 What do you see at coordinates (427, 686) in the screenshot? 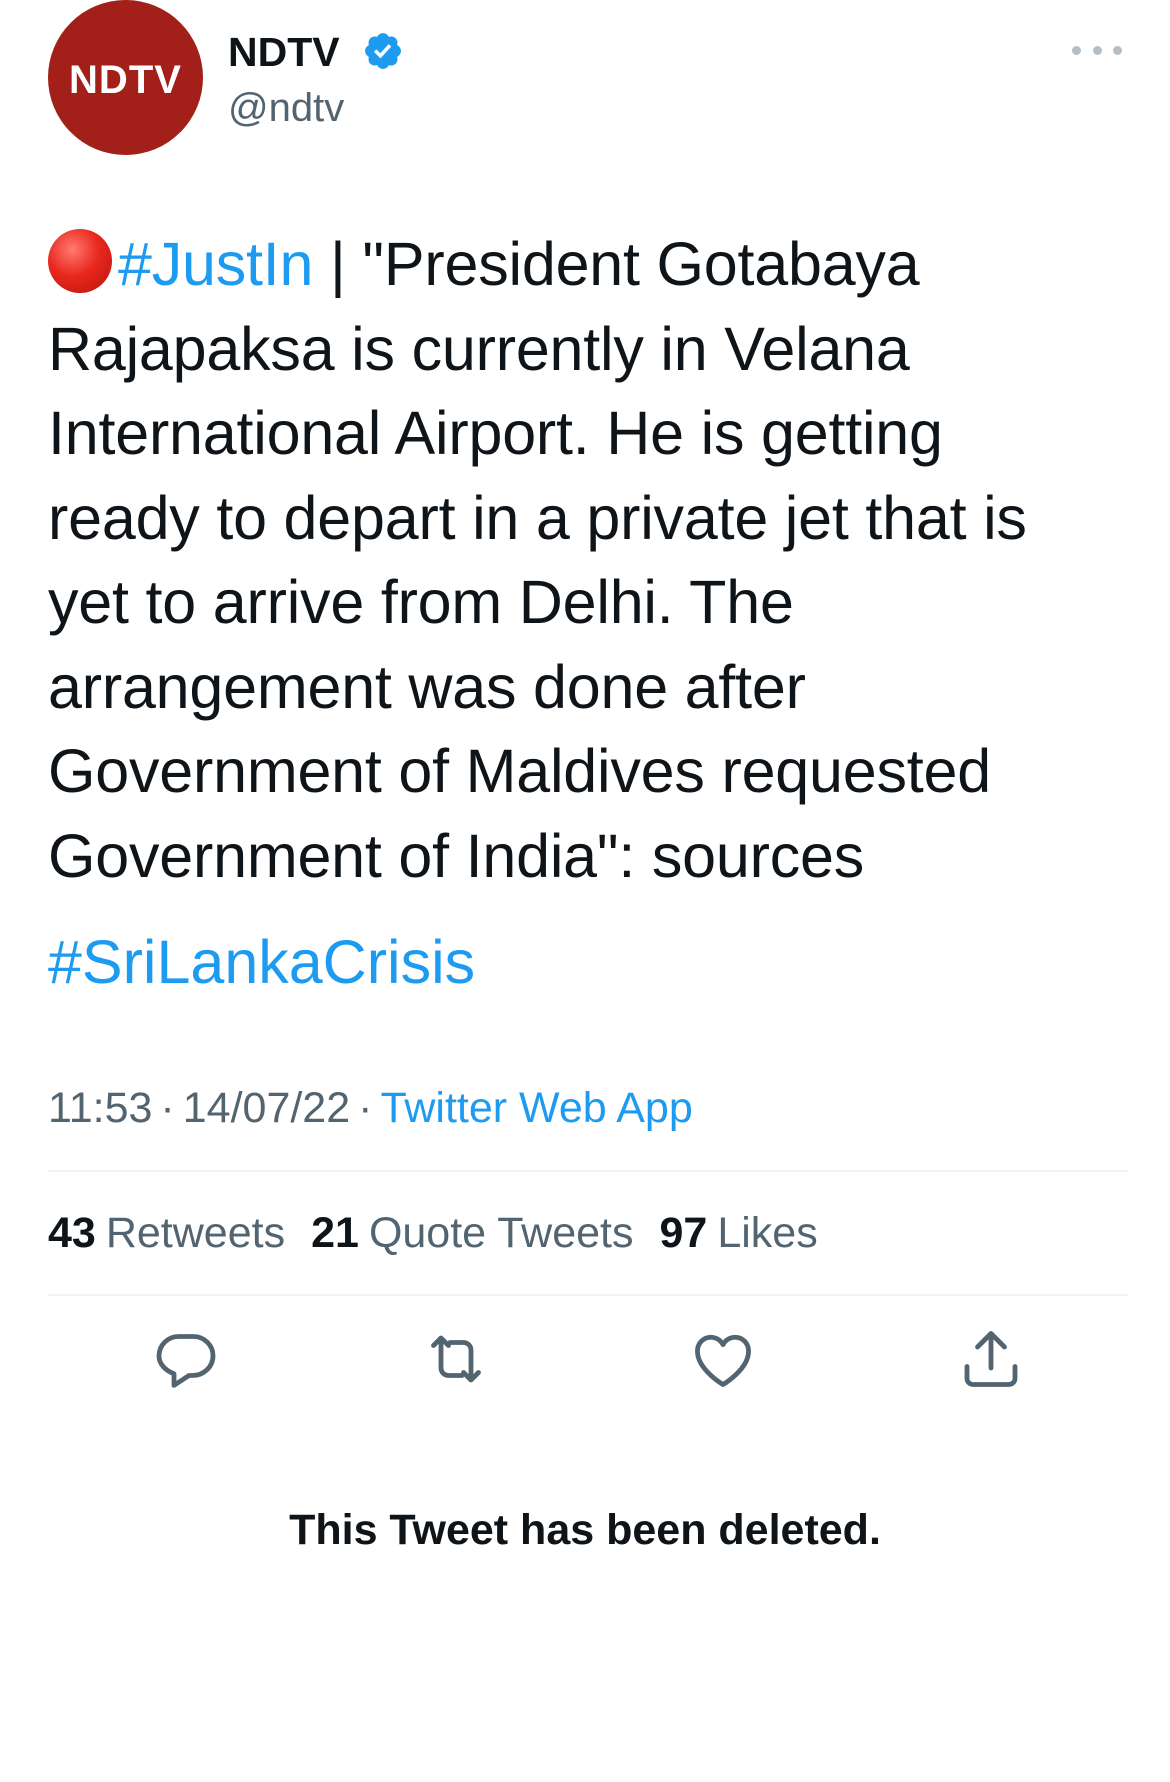
I see `tweet-line: arrangement was done after` at bounding box center [427, 686].